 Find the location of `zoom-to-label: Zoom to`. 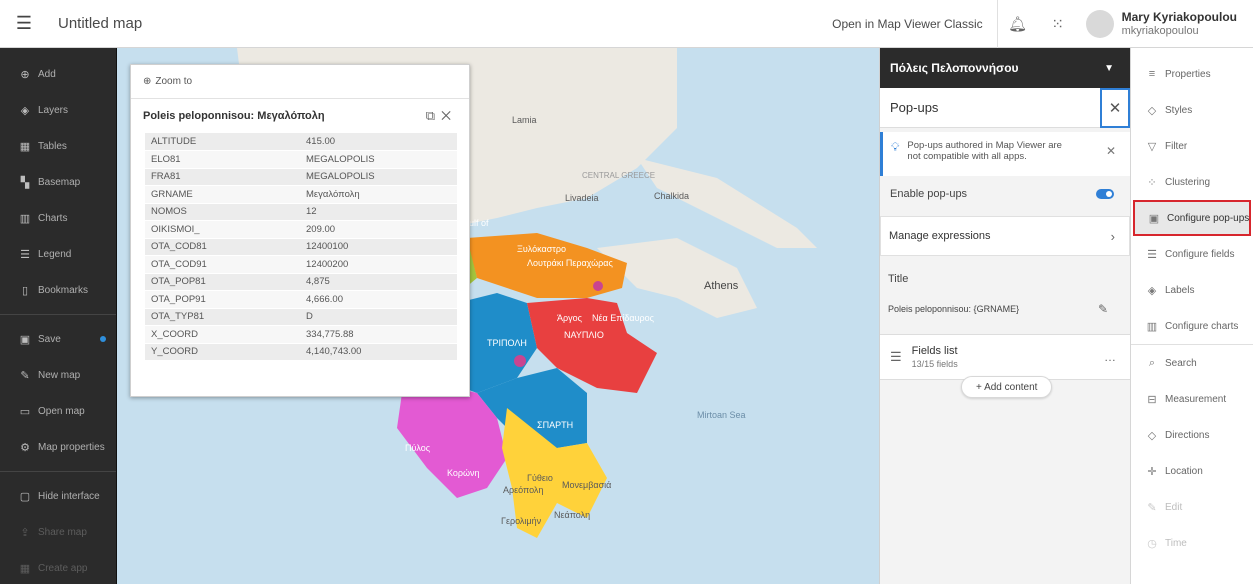

zoom-to-label: Zoom to is located at coordinates (174, 81).